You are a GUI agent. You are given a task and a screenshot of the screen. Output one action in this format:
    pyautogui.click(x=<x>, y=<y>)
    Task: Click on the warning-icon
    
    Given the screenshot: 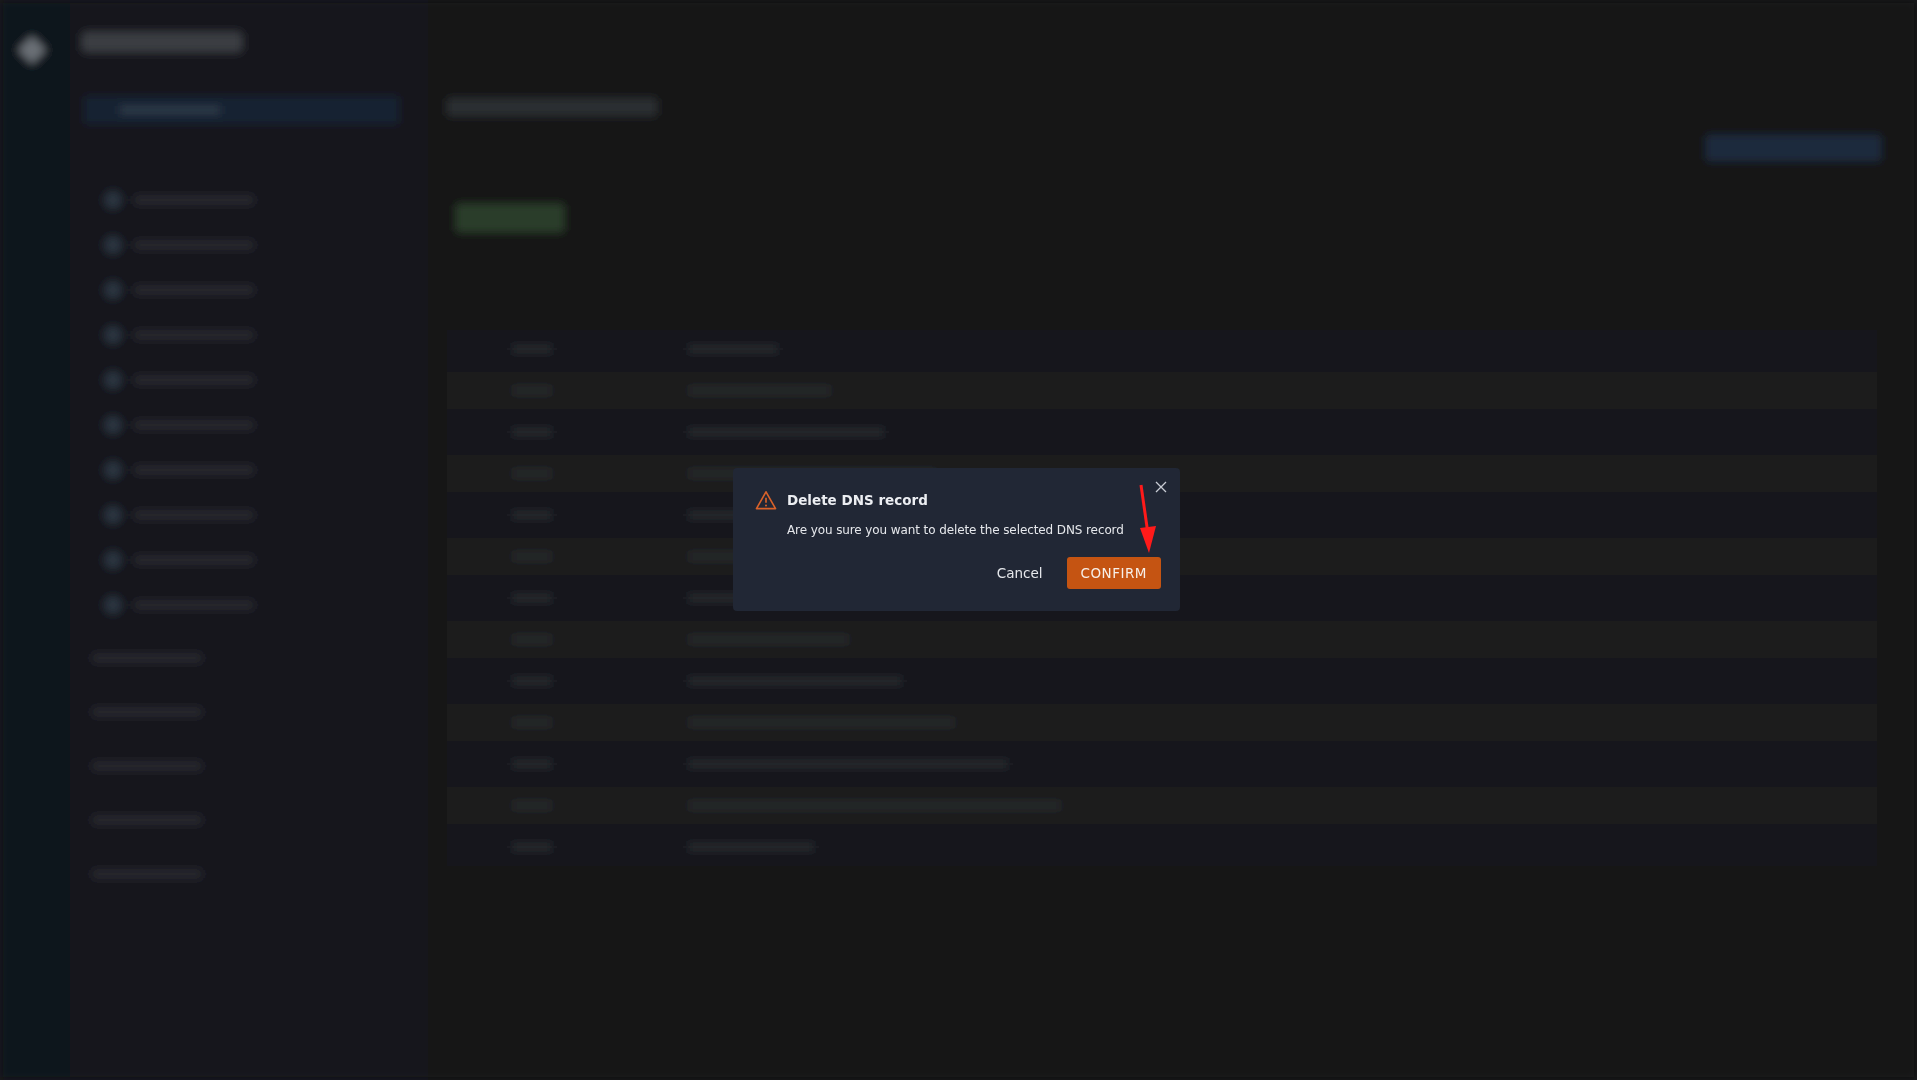 What is the action you would take?
    pyautogui.click(x=766, y=500)
    